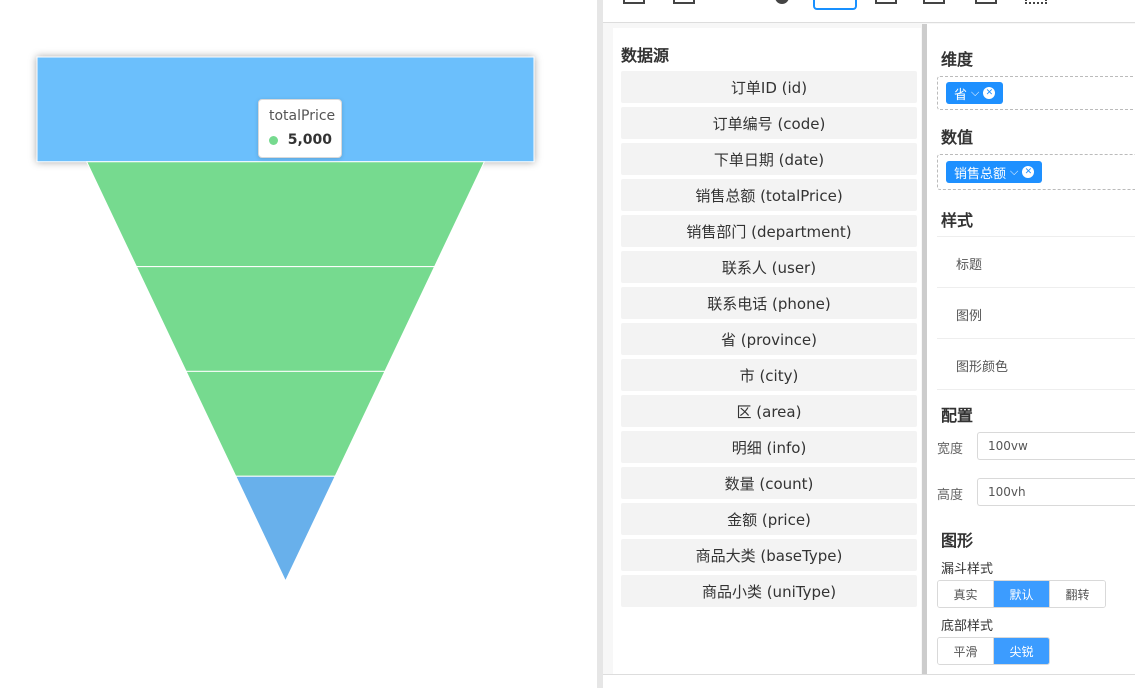  I want to click on copy-icon, so click(886, 2).